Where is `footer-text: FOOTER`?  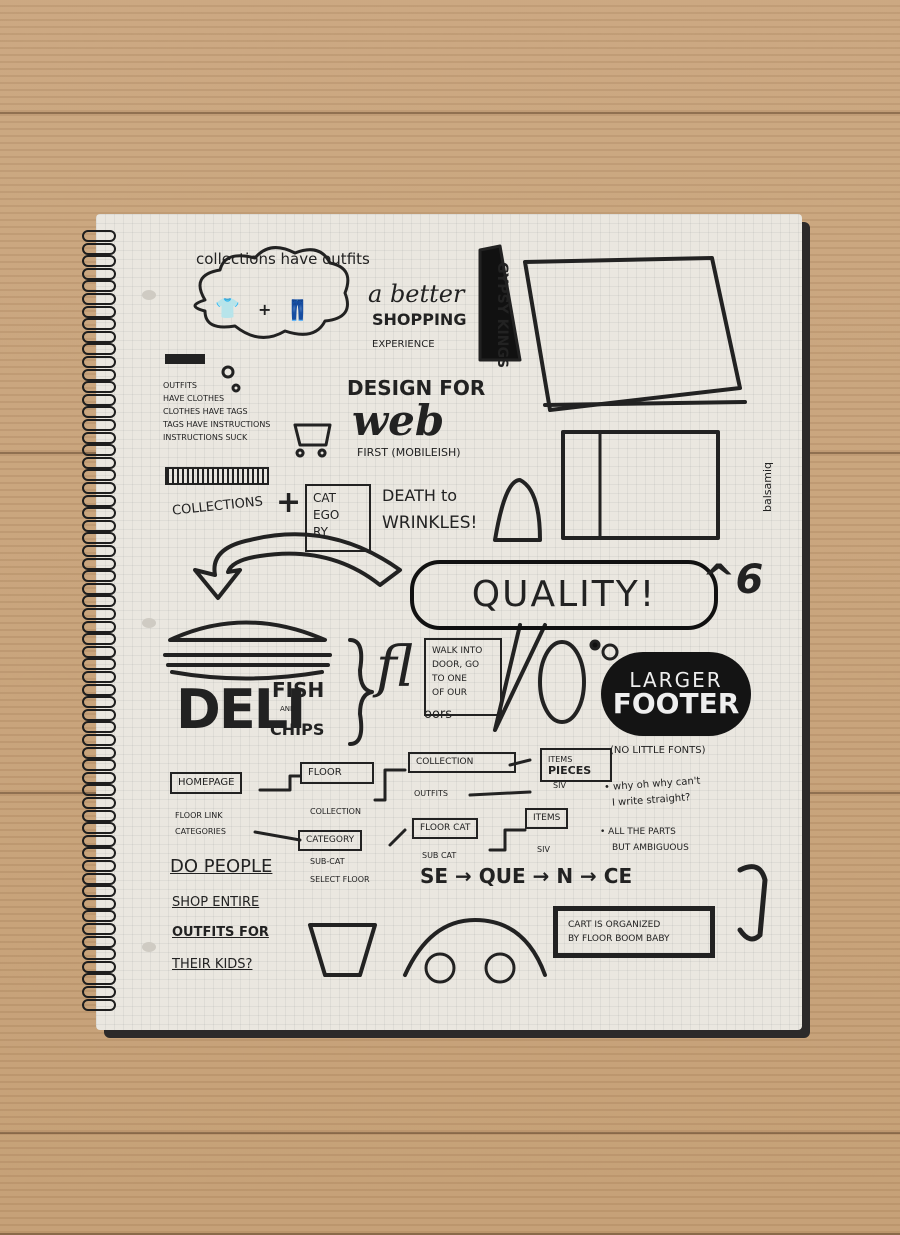
footer-text: FOOTER is located at coordinates (676, 703).